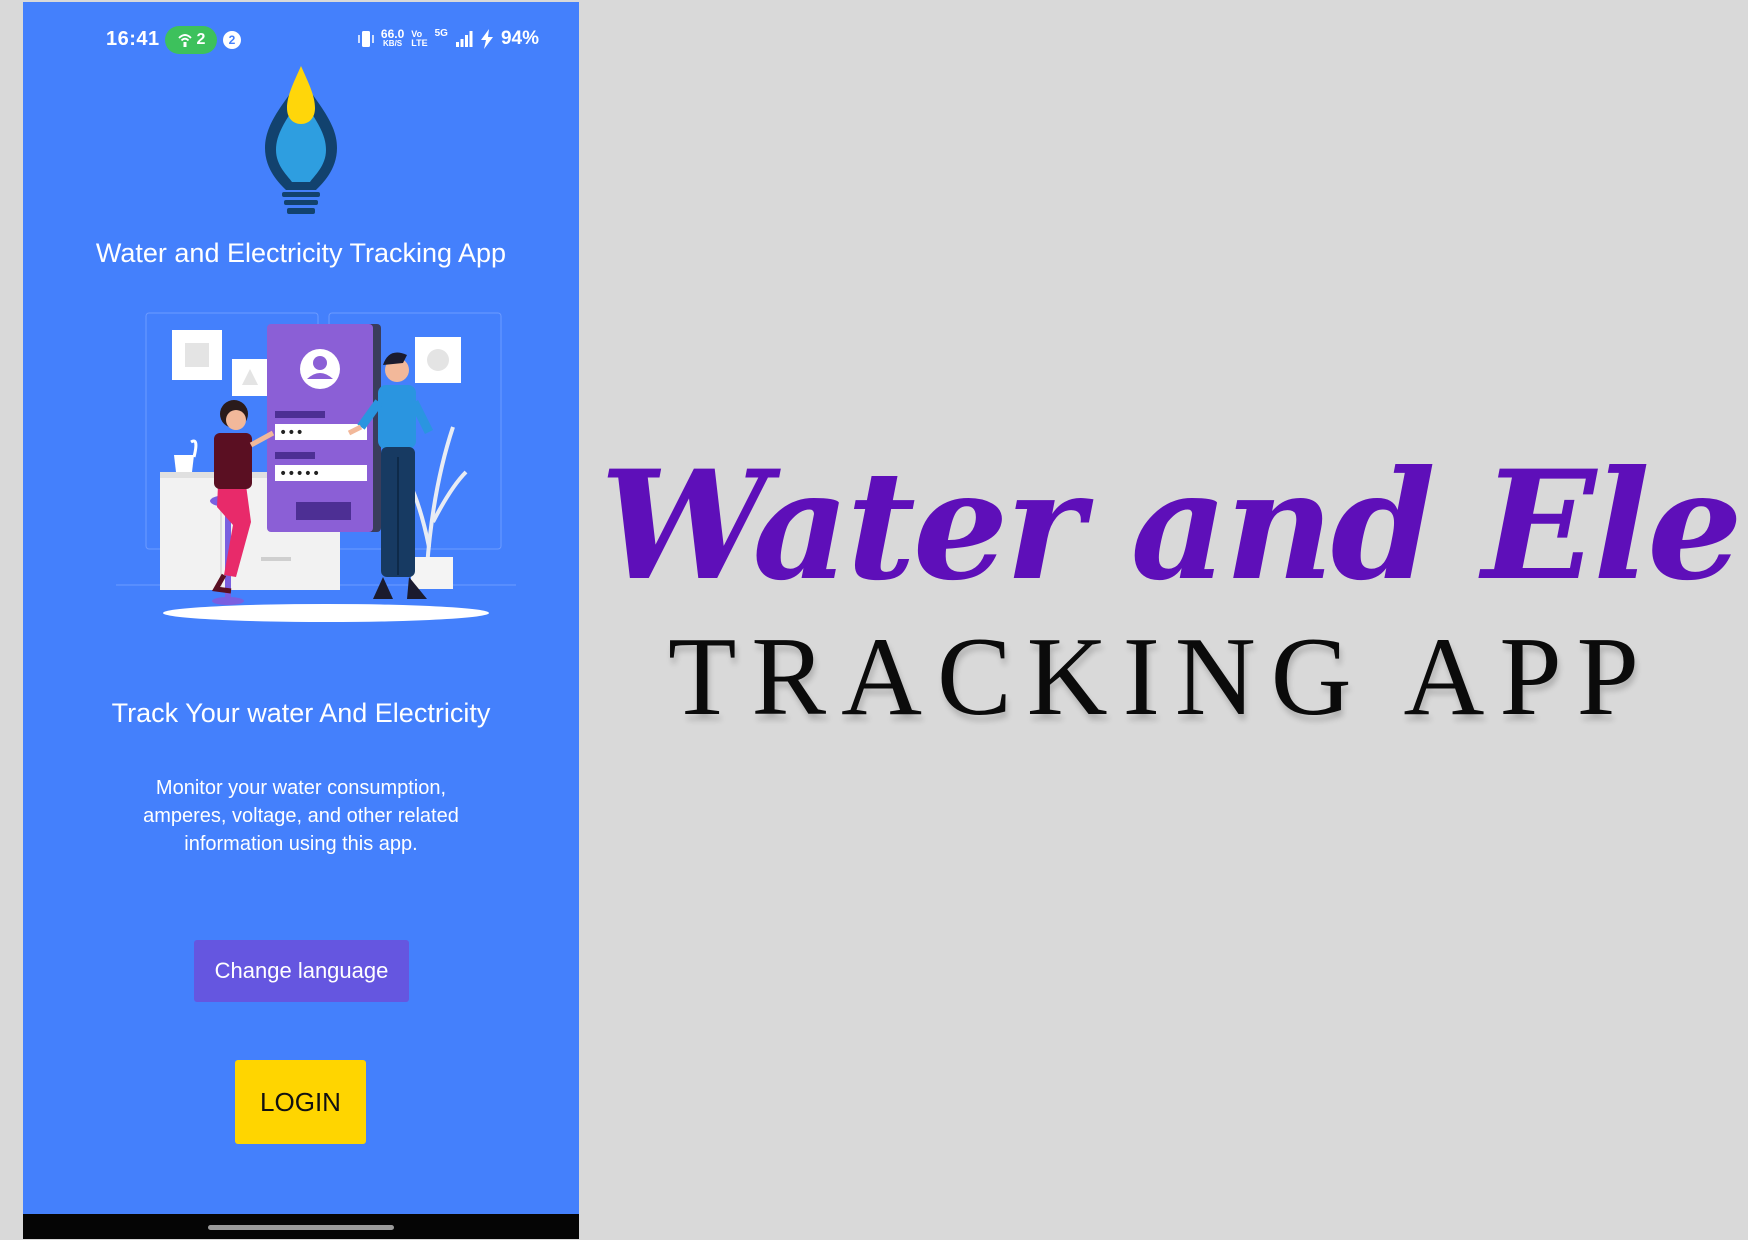 Image resolution: width=1748 pixels, height=1240 pixels. Describe the element at coordinates (301, 713) in the screenshot. I see `tagline: Track Your water And Electricity` at that location.